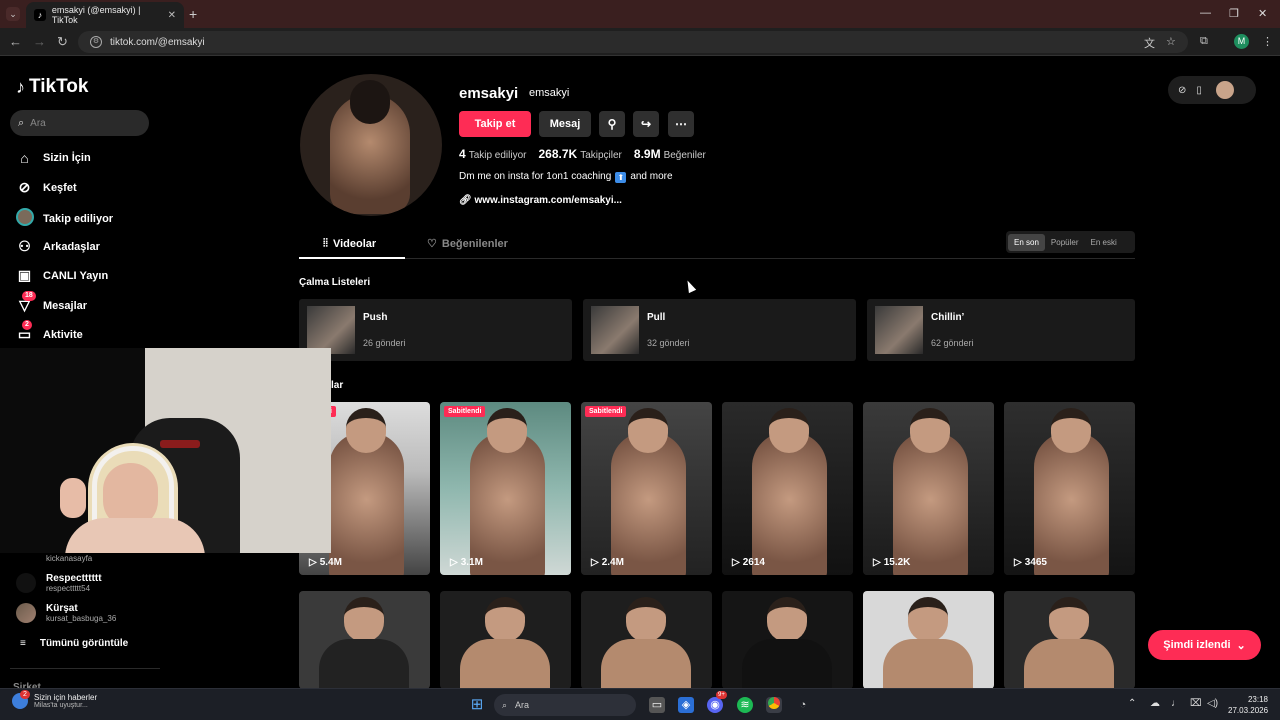 The height and width of the screenshot is (720, 1280). What do you see at coordinates (1182, 90) in the screenshot?
I see `compass-icon: ⊘` at bounding box center [1182, 90].